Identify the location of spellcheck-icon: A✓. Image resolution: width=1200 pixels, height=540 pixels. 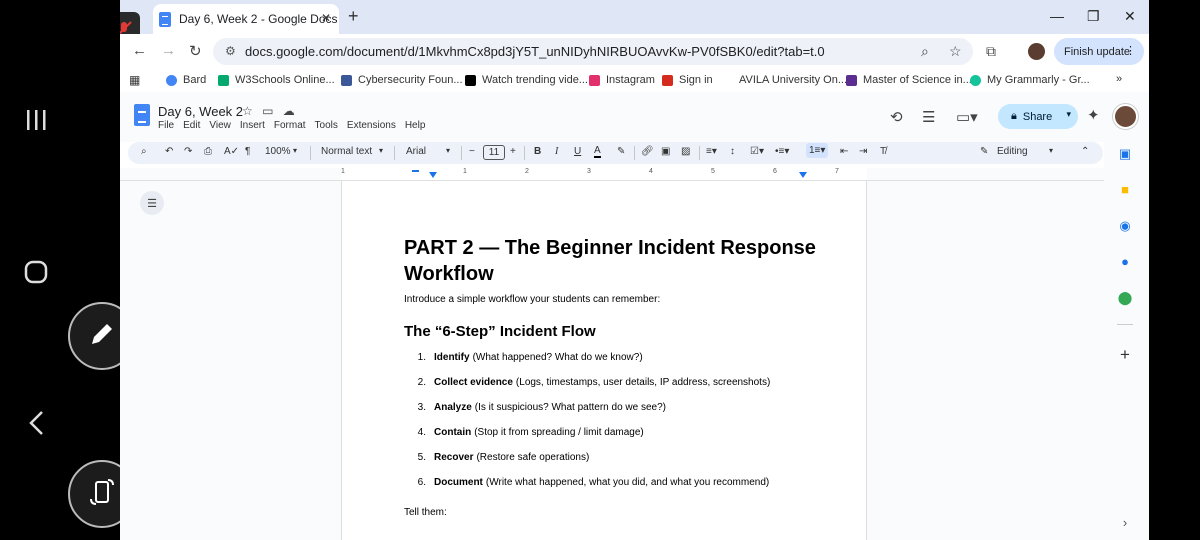
(231, 151).